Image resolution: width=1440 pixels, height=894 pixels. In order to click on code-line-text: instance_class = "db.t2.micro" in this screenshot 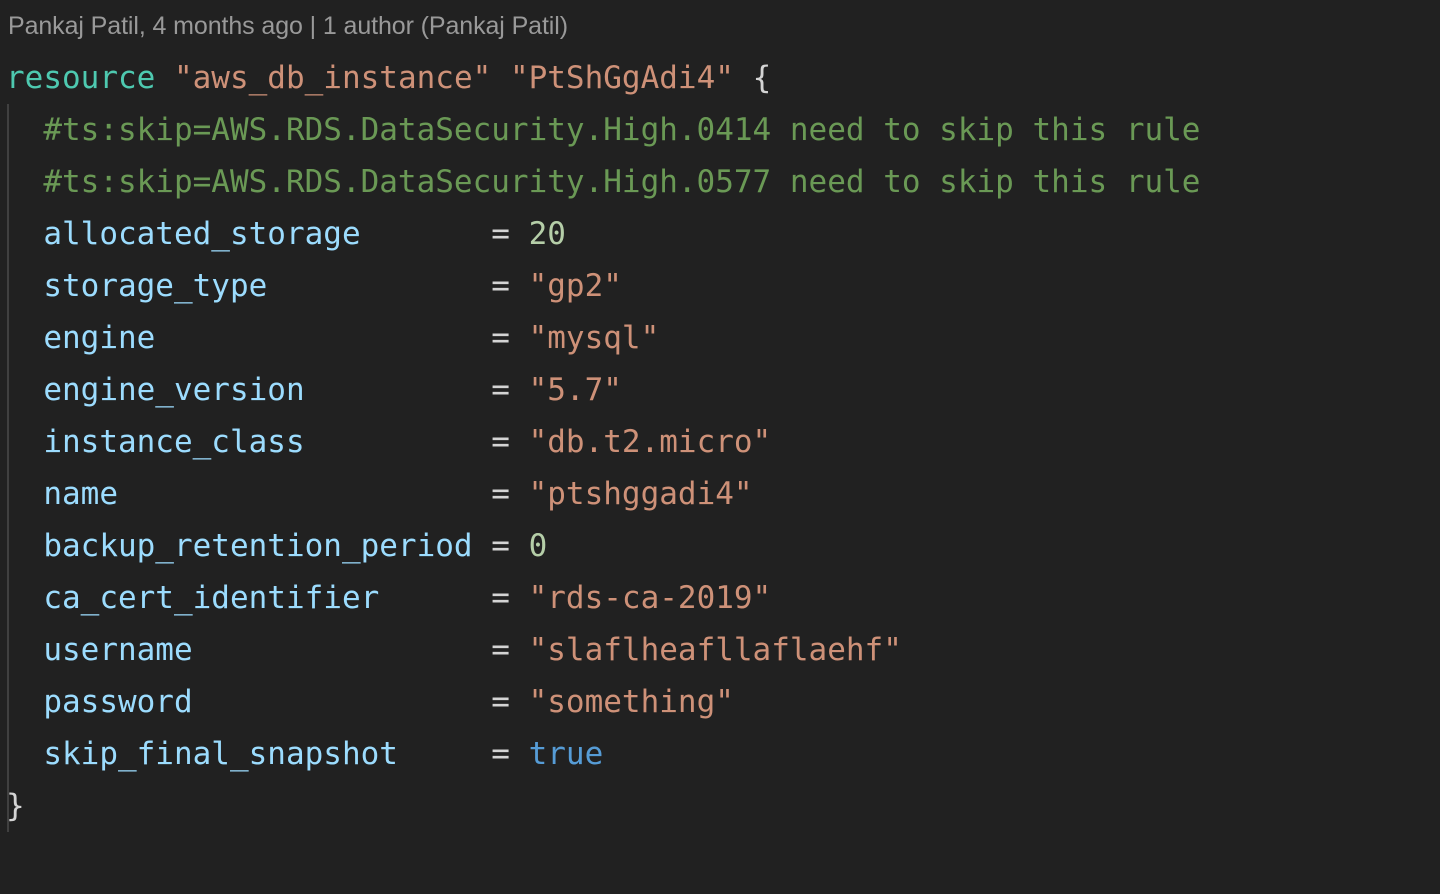, I will do `click(385, 442)`.